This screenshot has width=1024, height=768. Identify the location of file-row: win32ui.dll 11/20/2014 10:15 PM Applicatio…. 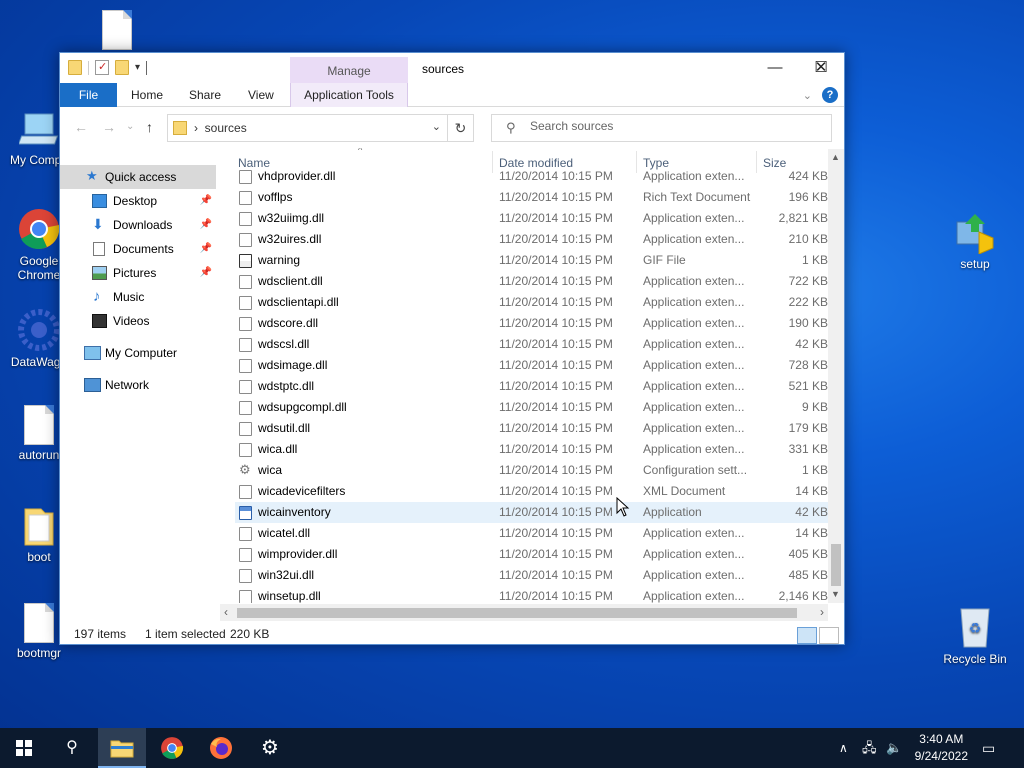
(532, 575).